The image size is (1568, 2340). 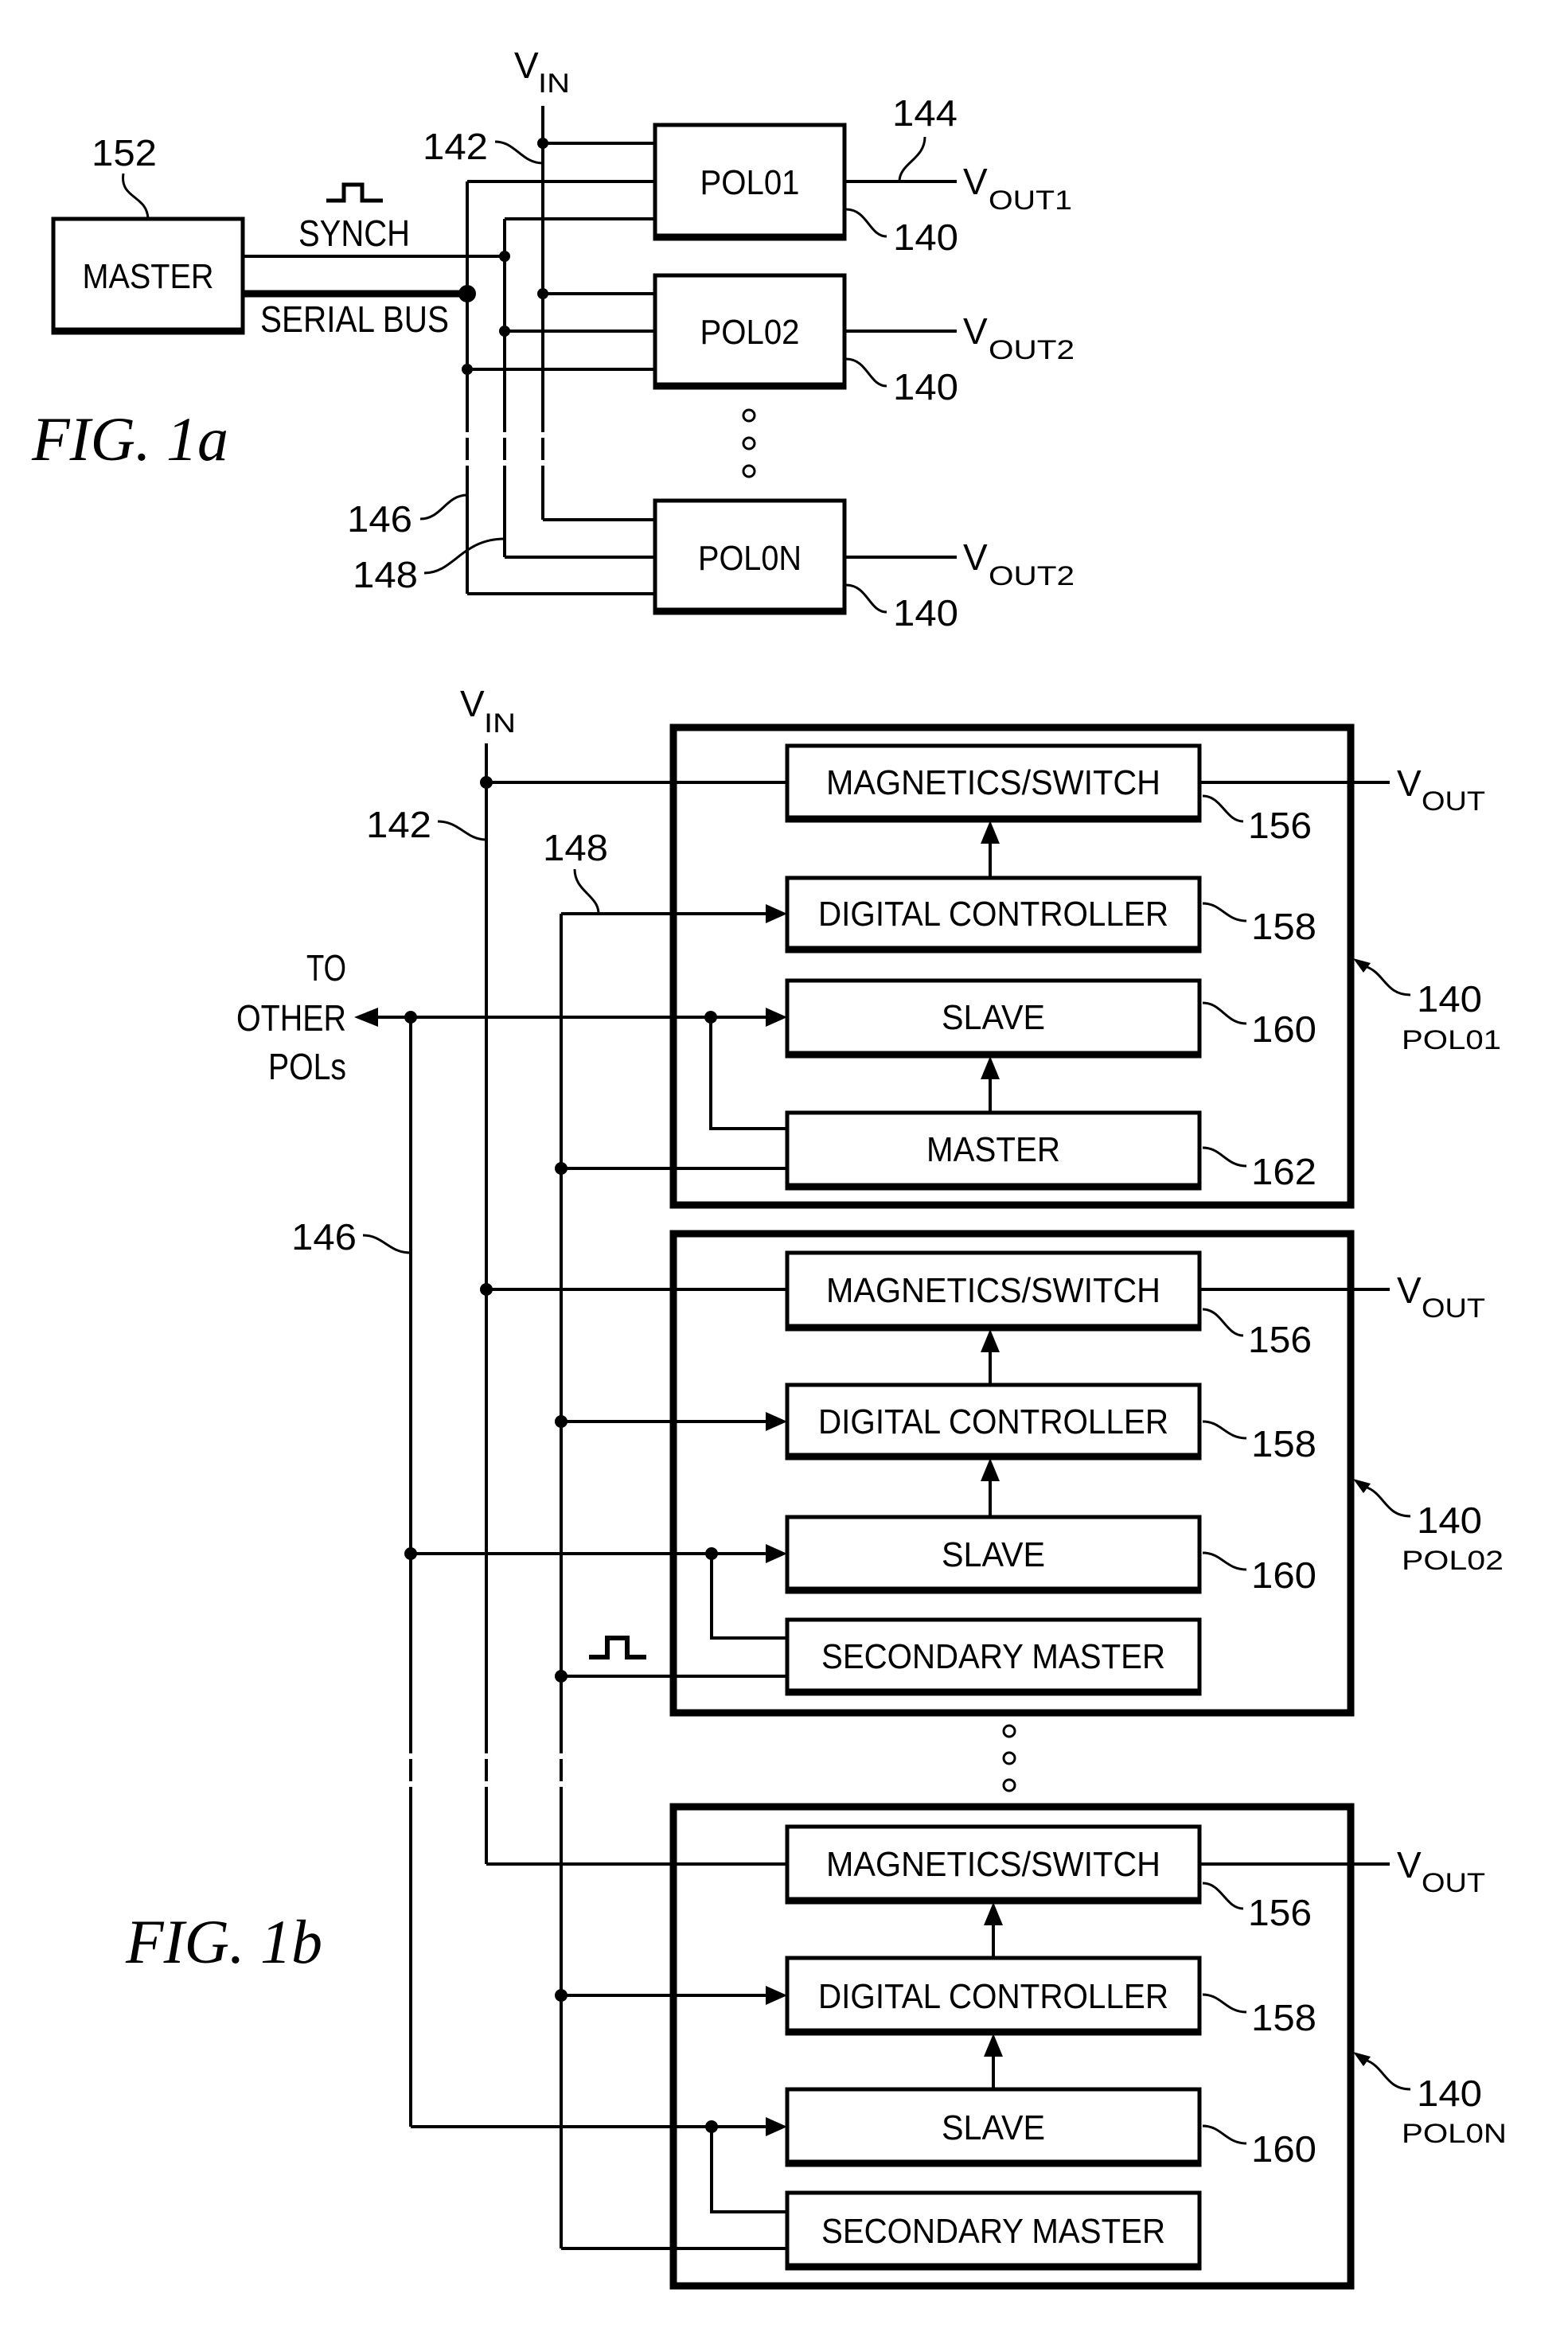 I want to click on ref-146-1b-leader, so click(x=387, y=1244).